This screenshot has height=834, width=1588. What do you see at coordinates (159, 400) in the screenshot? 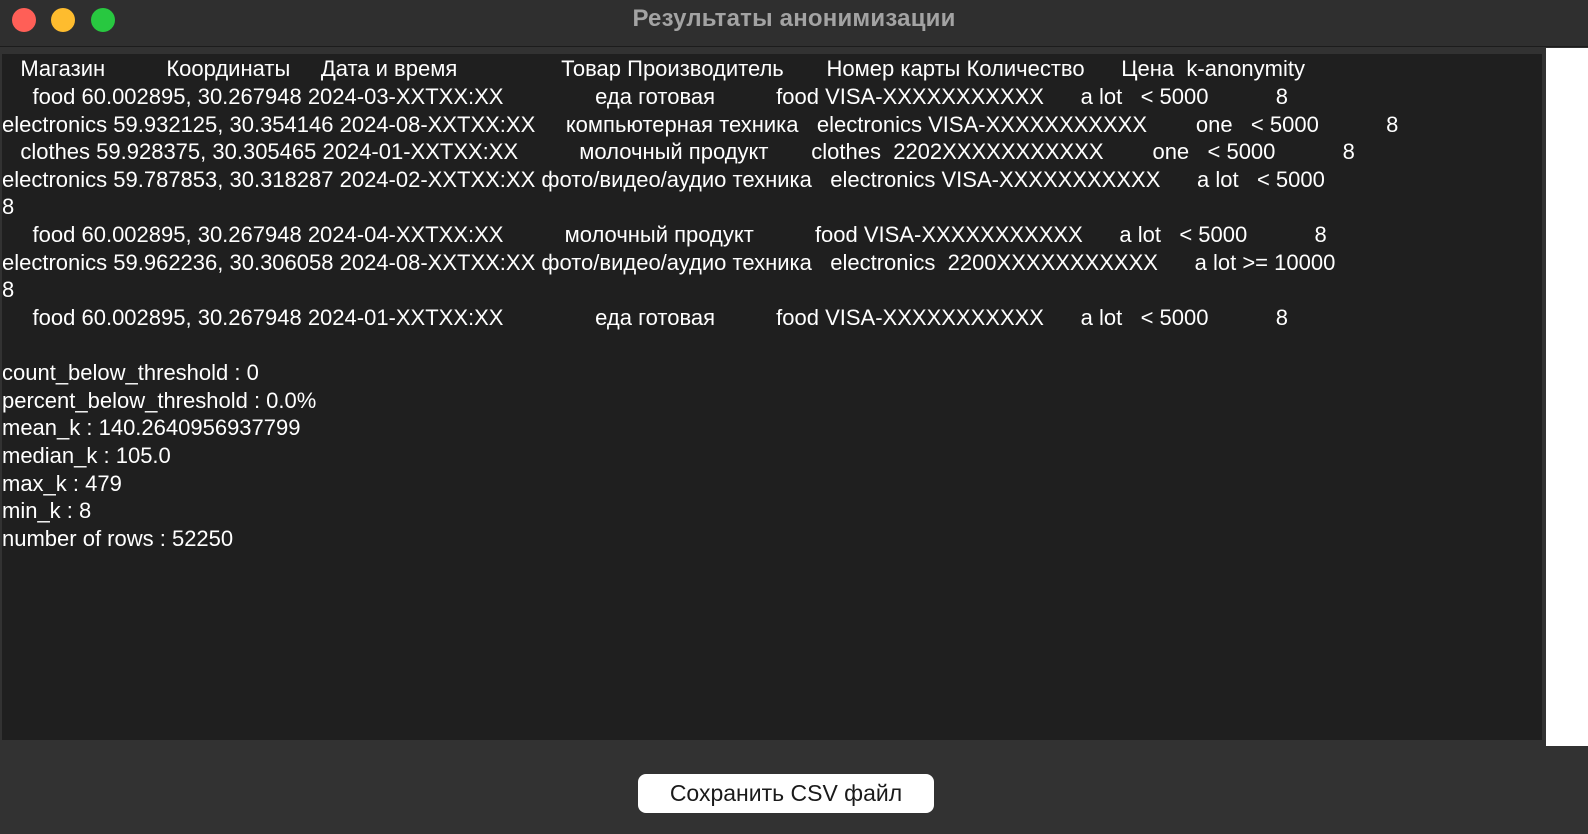
I see `stat-percent-below-threshold: percent_below_threshold : 0.0%` at bounding box center [159, 400].